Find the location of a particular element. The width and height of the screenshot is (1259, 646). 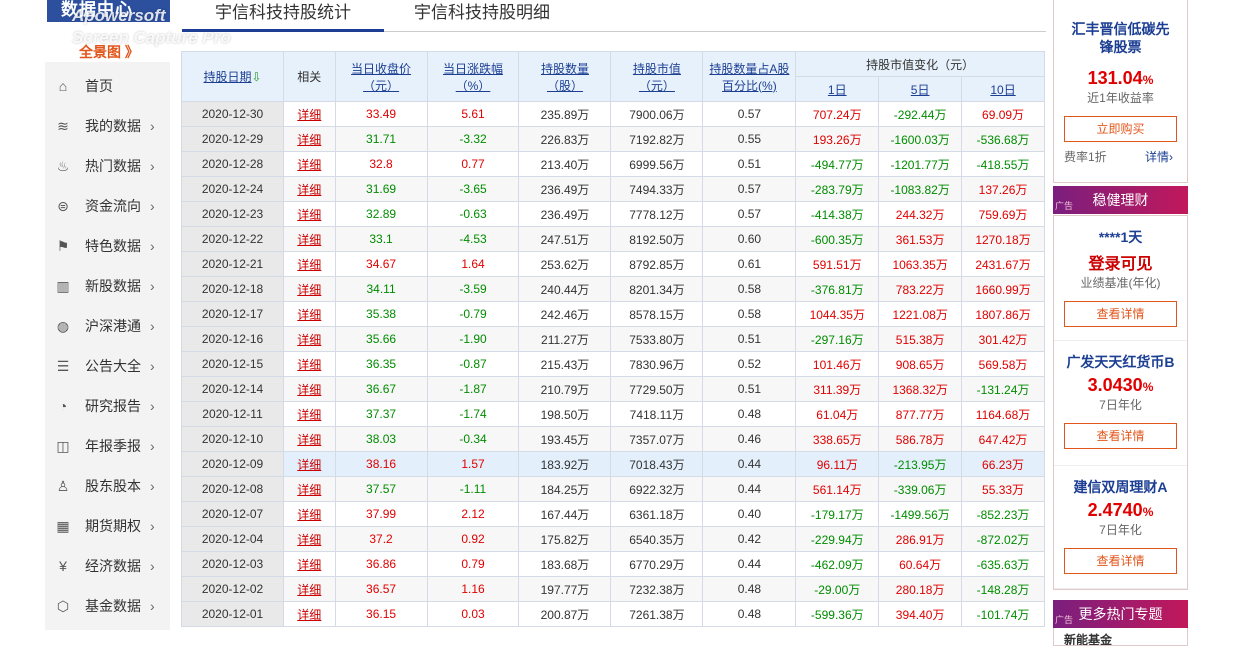

product-name: 建信双周理财A is located at coordinates (1120, 487).